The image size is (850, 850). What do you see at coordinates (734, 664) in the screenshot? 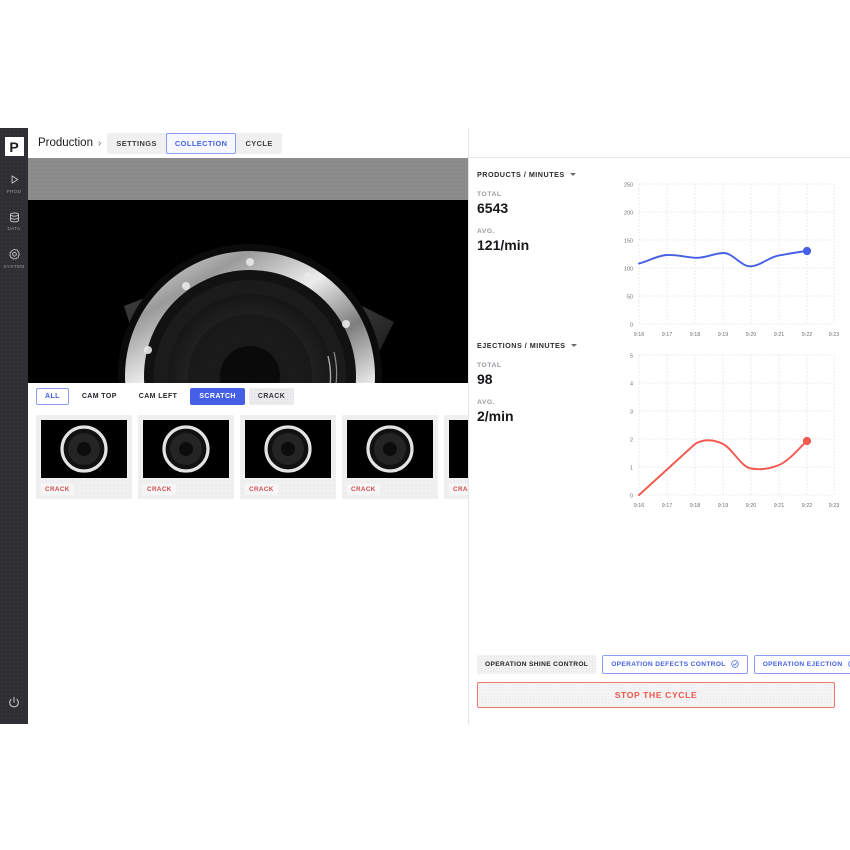
I see `check-circle-icon` at bounding box center [734, 664].